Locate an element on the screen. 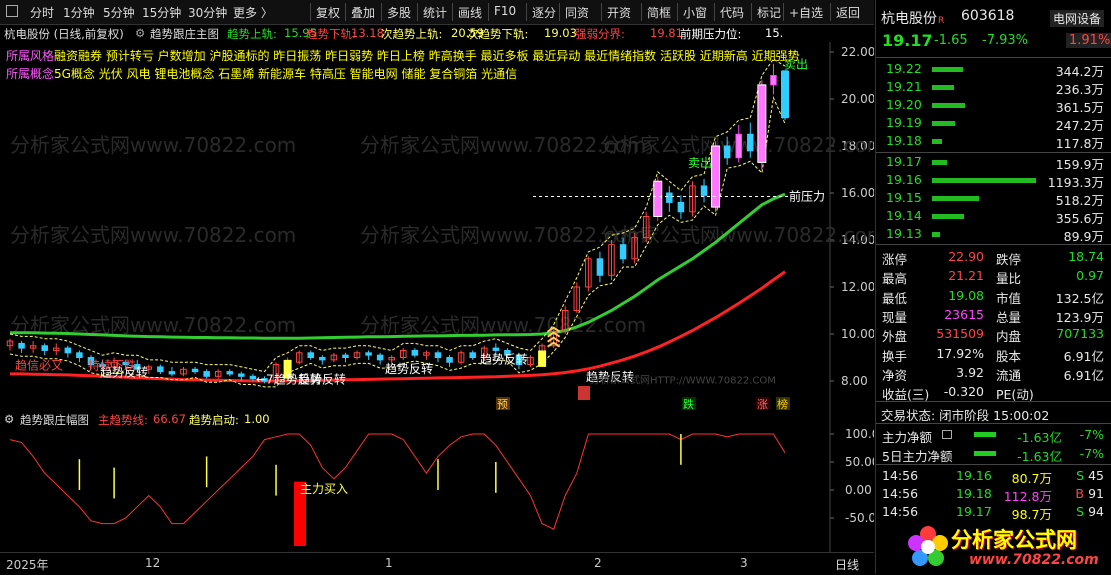  bid-row: 19.14 355.6万 is located at coordinates (993, 216).